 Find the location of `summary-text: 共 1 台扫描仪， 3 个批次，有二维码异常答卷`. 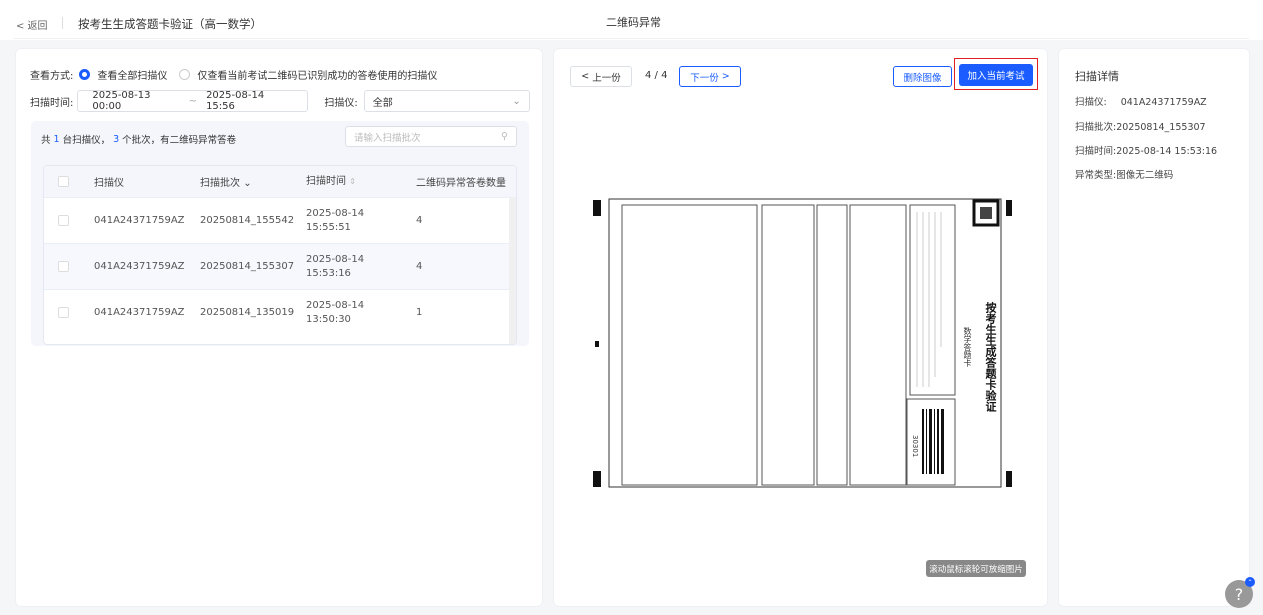

summary-text: 共 1 台扫描仪， 3 个批次，有二维码异常答卷 is located at coordinates (139, 139).